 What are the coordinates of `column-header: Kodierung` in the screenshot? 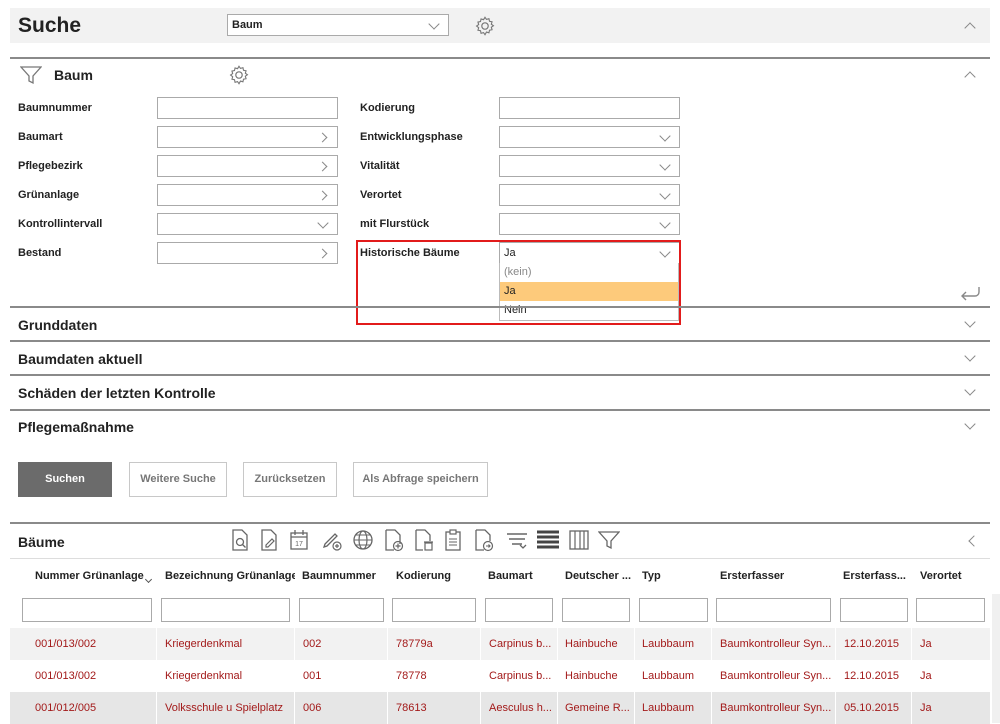 It's located at (436, 576).